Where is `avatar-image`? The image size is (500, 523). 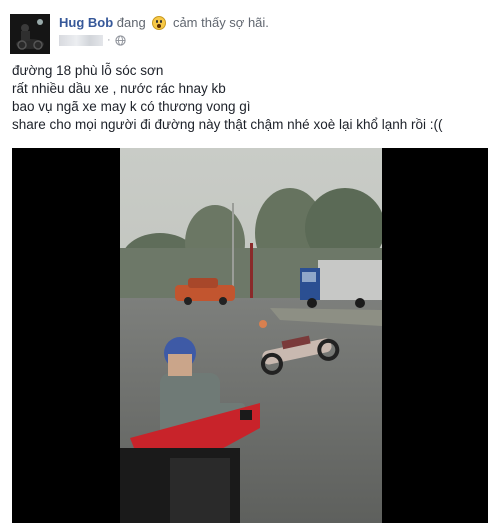
avatar-image is located at coordinates (30, 34).